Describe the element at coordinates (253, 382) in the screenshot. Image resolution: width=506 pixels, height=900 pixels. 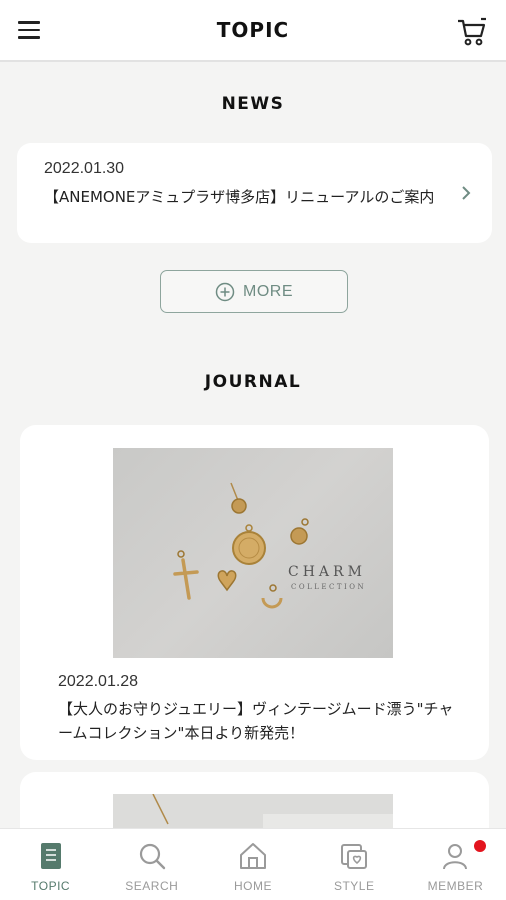
I see `journal-section-title: JOURNAL` at that location.